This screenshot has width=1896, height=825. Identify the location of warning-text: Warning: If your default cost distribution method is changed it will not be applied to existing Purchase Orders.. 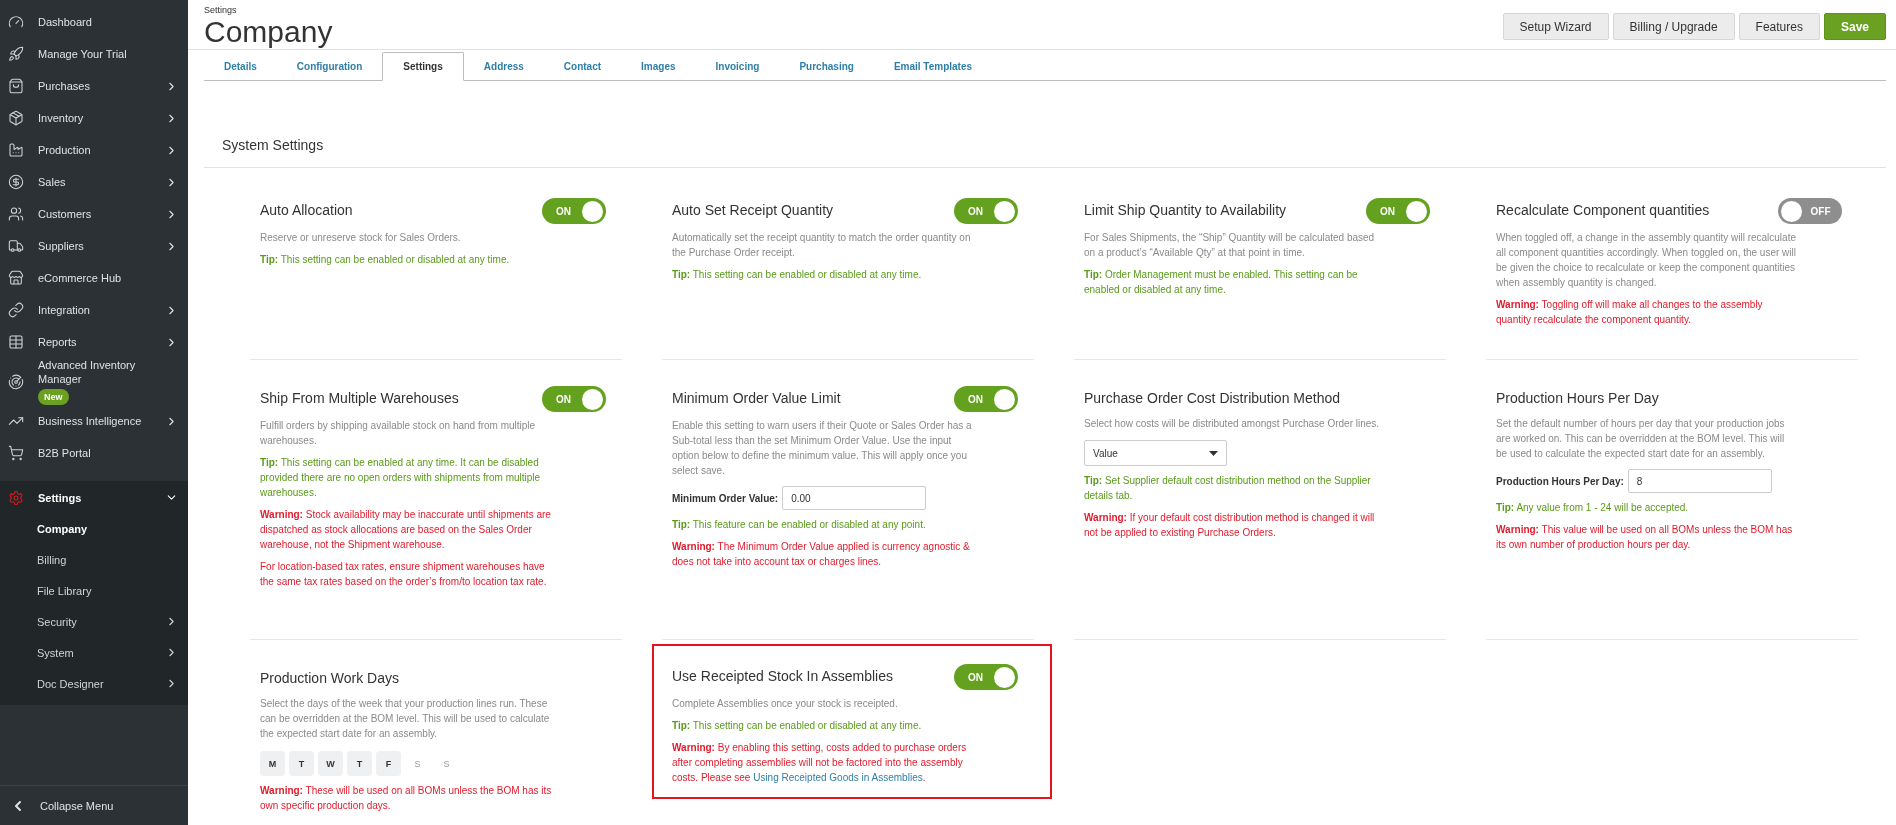
(1230, 525).